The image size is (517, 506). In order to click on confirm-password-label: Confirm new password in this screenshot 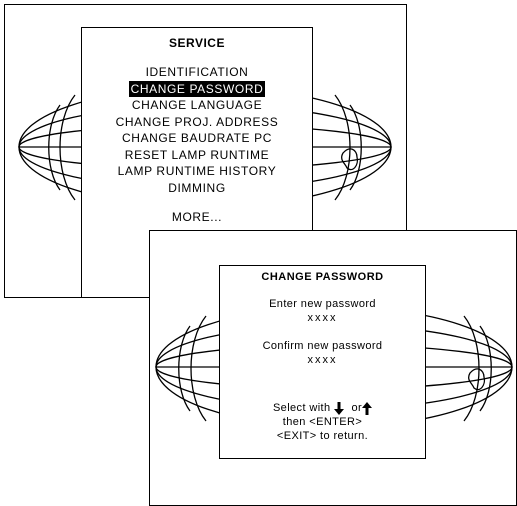, I will do `click(322, 346)`.